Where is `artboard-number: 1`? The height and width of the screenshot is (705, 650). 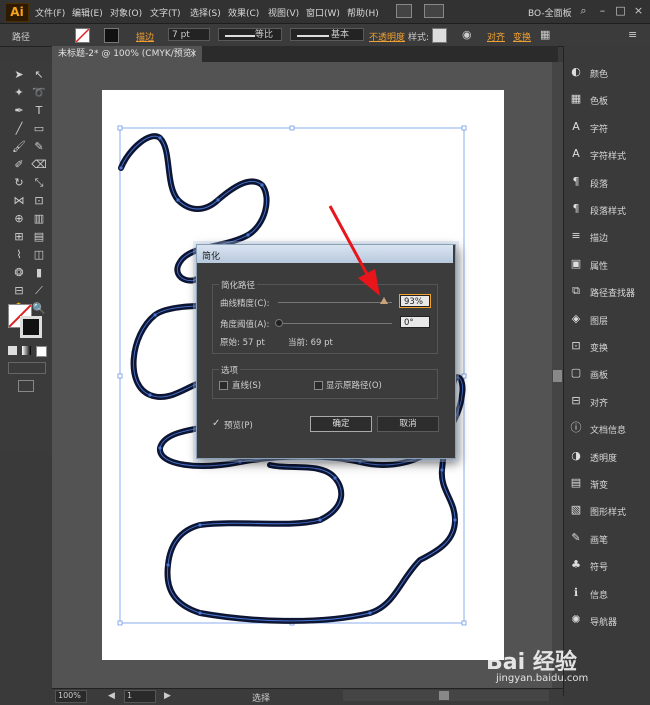 artboard-number: 1 is located at coordinates (130, 695).